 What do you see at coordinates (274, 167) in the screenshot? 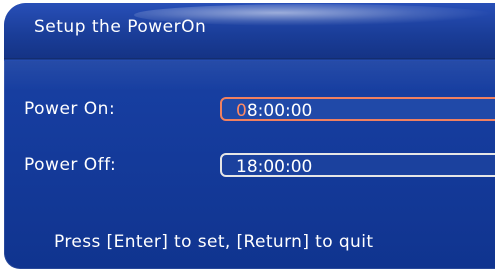
I see `power-off-time-value: 18:00:00` at bounding box center [274, 167].